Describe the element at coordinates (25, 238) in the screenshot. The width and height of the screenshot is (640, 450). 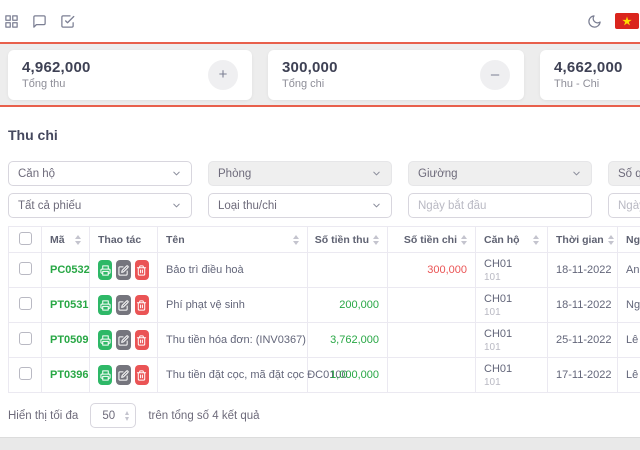
I see `select-all-checkbox` at that location.